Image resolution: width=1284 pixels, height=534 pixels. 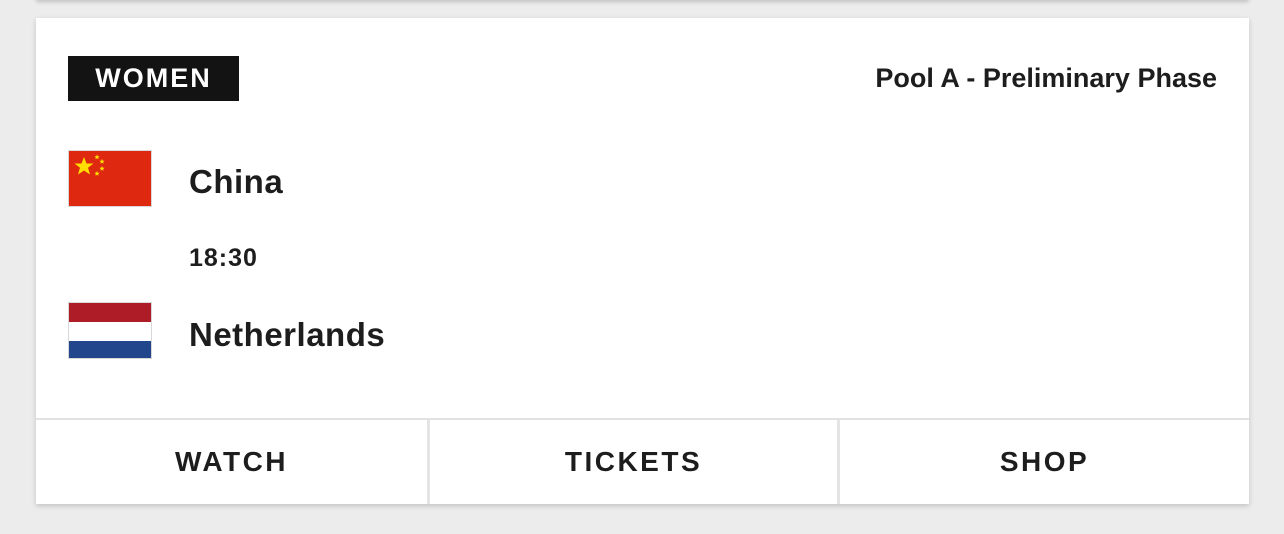 What do you see at coordinates (110, 178) in the screenshot?
I see `china-flag-icon` at bounding box center [110, 178].